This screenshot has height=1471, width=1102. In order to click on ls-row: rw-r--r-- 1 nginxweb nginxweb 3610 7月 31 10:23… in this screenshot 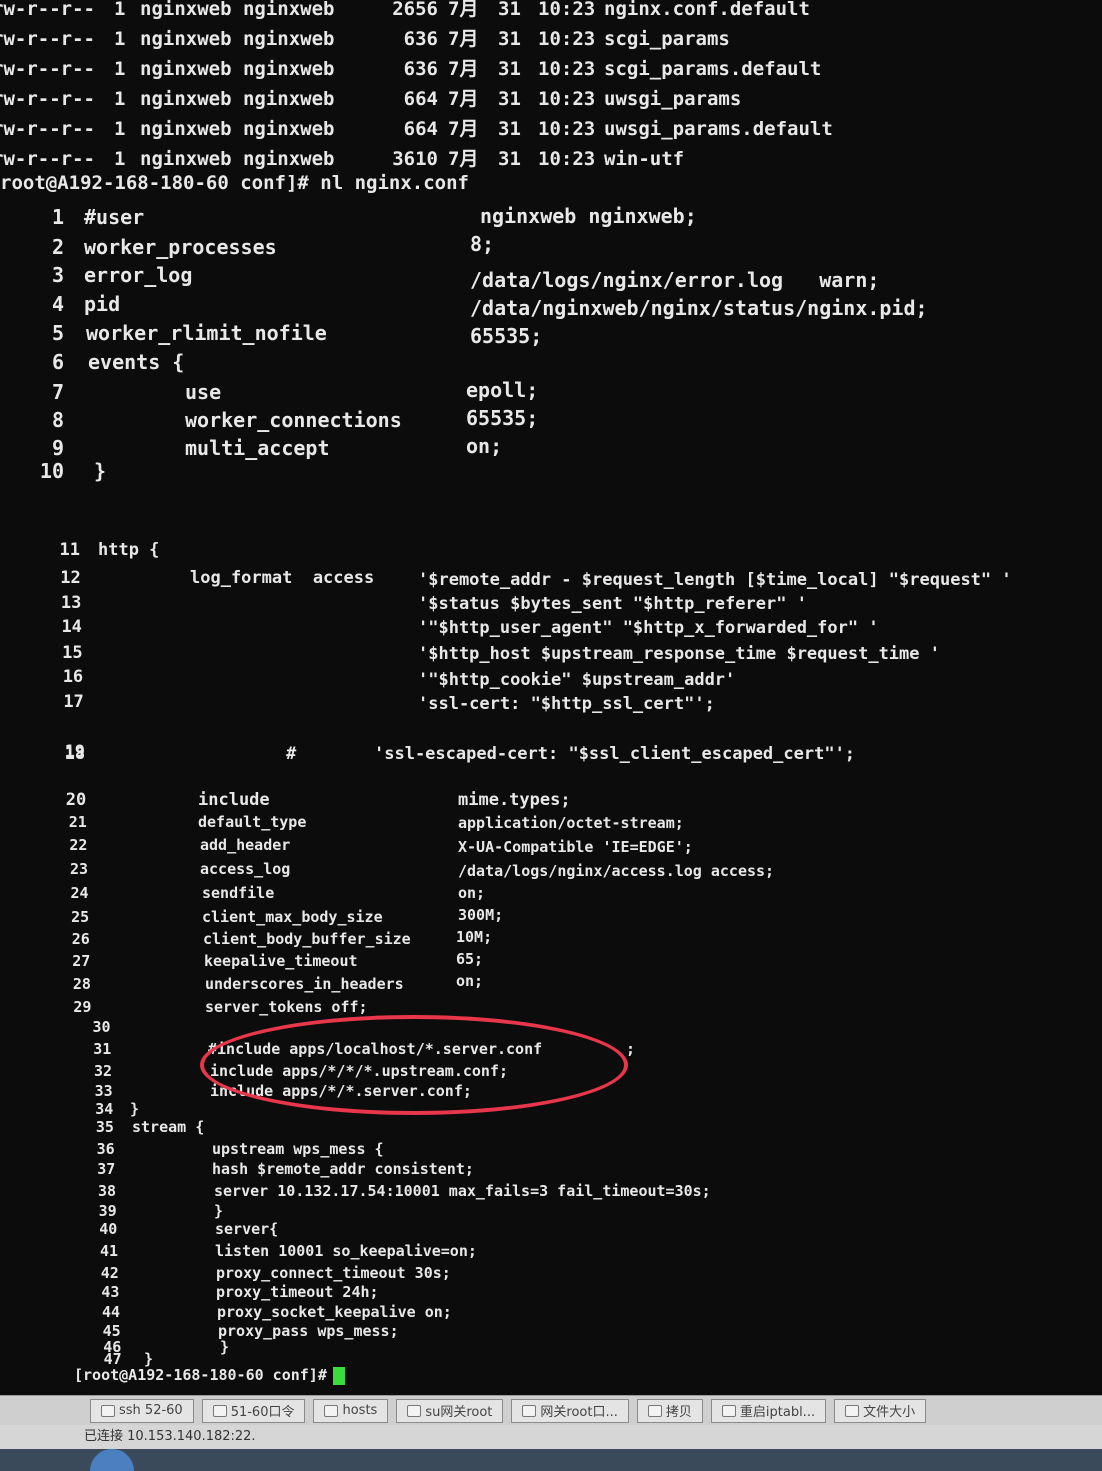, I will do `click(342, 157)`.